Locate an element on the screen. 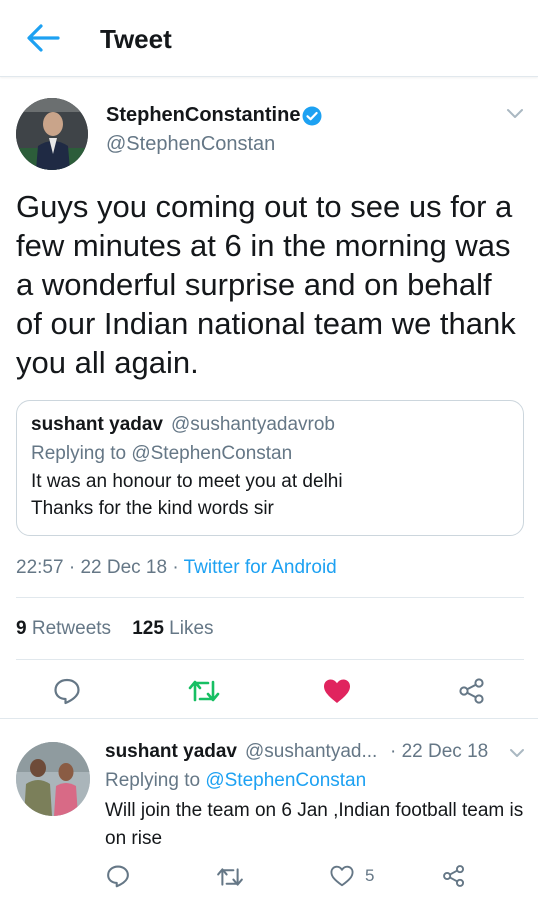  reply-author-name: sushant yadav is located at coordinates (171, 752).